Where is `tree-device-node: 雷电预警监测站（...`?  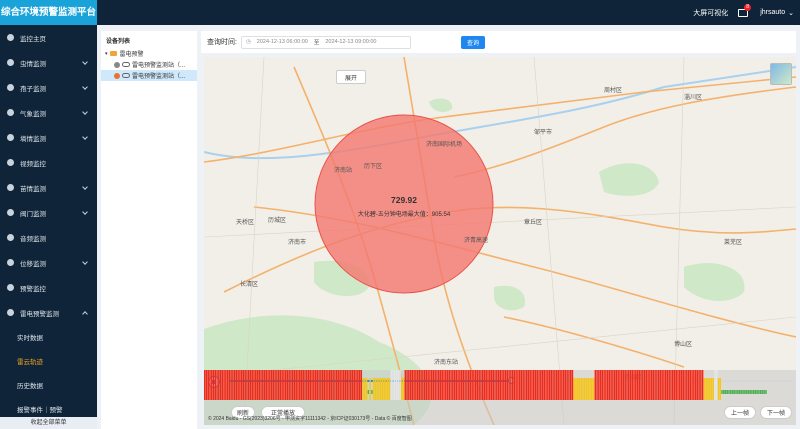 tree-device-node: 雷电预警监测站（... is located at coordinates (149, 64).